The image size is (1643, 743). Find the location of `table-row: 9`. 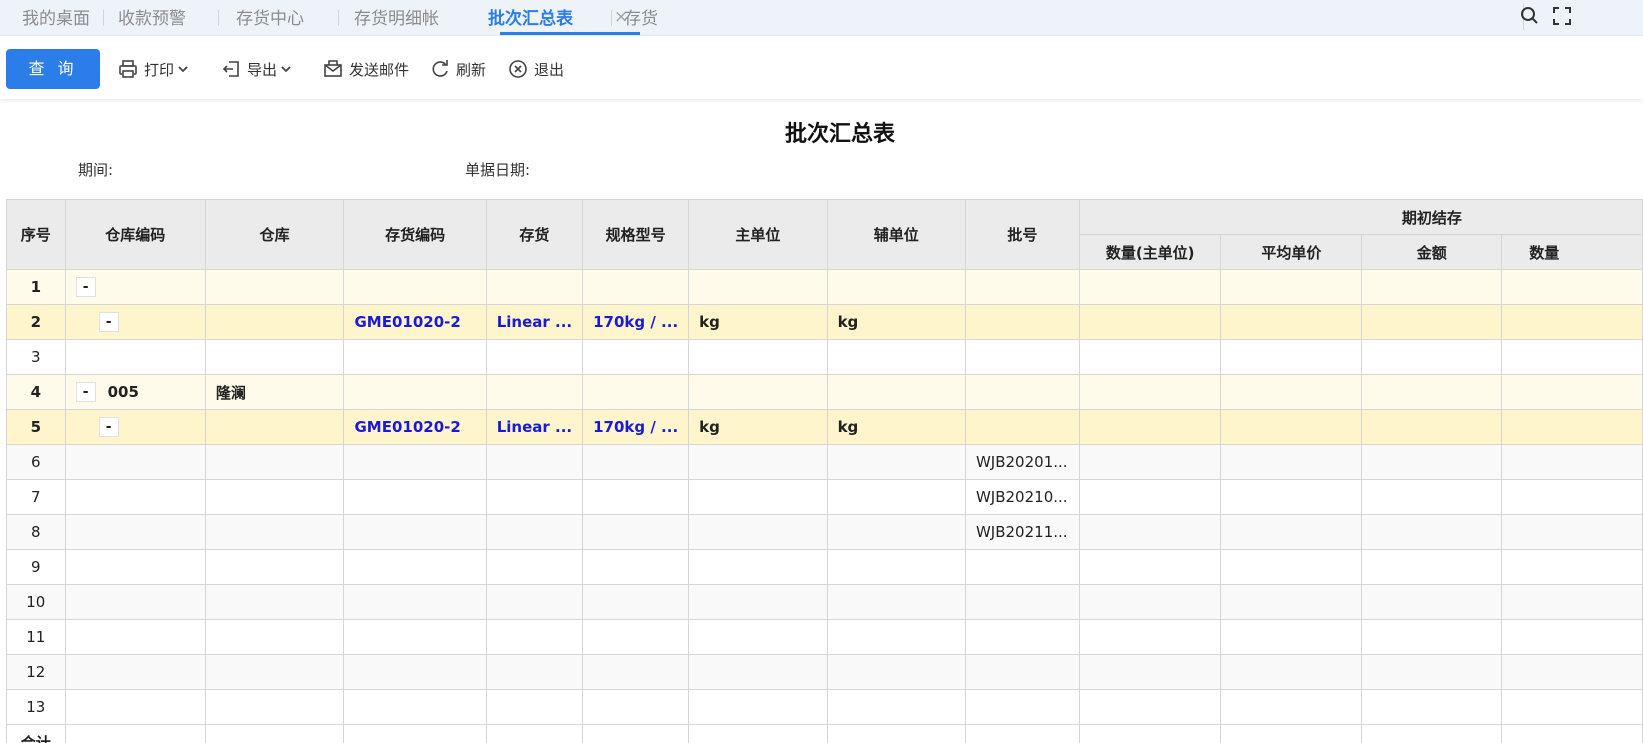

table-row: 9 is located at coordinates (824, 567).